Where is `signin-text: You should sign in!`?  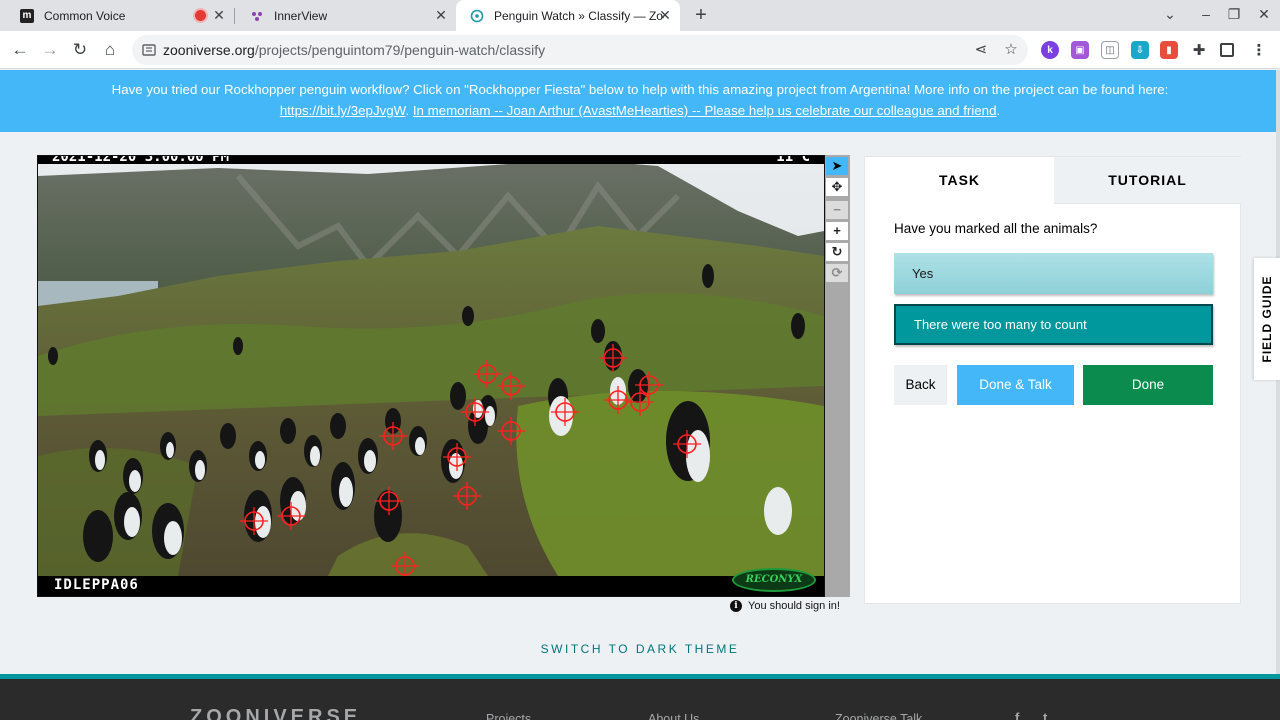 signin-text: You should sign in! is located at coordinates (794, 606).